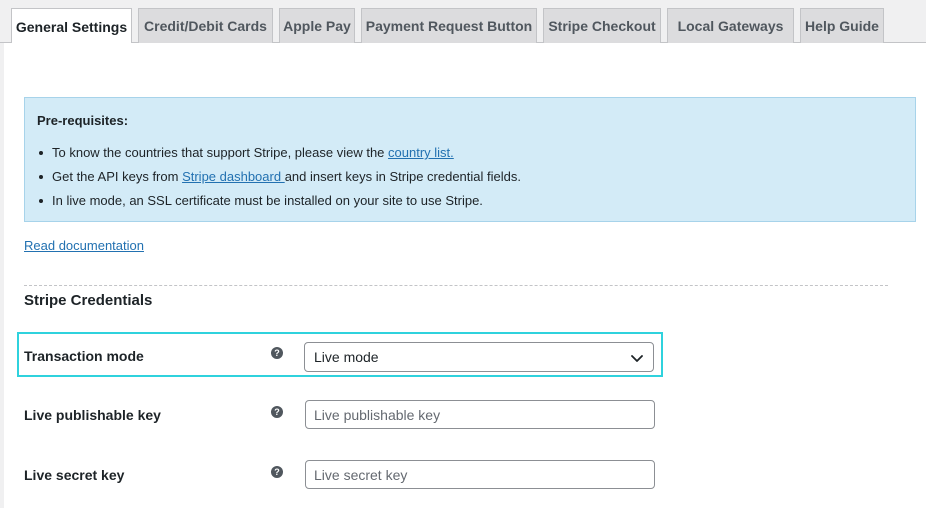  What do you see at coordinates (88, 300) in the screenshot?
I see `section-title: Stripe Credentials` at bounding box center [88, 300].